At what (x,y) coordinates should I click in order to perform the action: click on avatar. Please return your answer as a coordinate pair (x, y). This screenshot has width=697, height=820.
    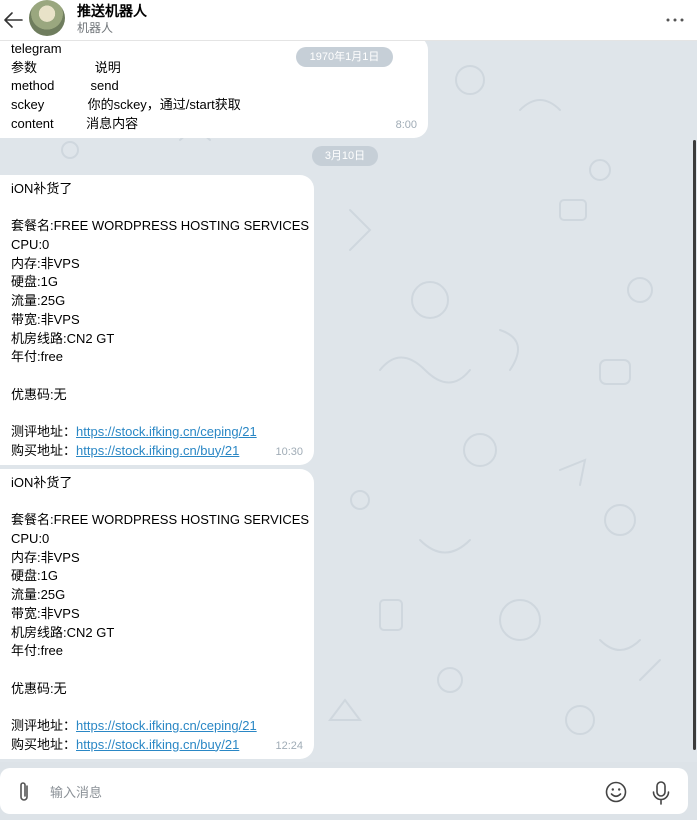
    Looking at the image, I should click on (47, 18).